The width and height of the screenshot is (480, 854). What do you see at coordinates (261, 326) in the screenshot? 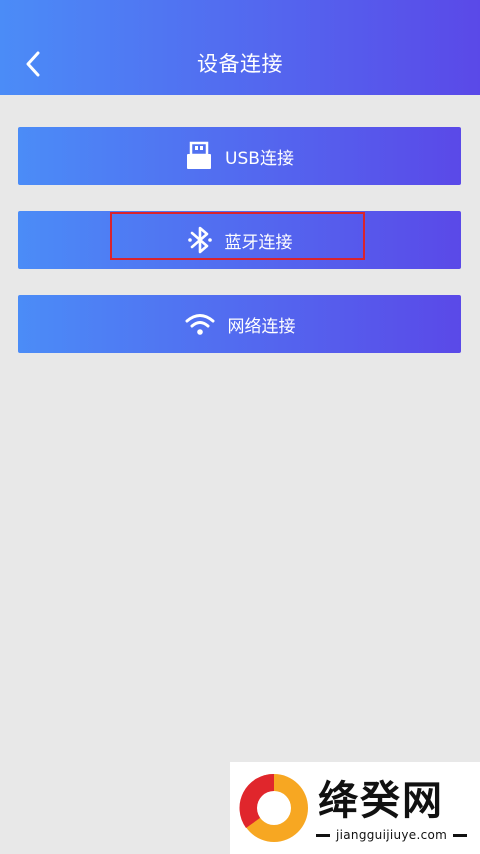
I see `network-connection-label: 网络连接` at bounding box center [261, 326].